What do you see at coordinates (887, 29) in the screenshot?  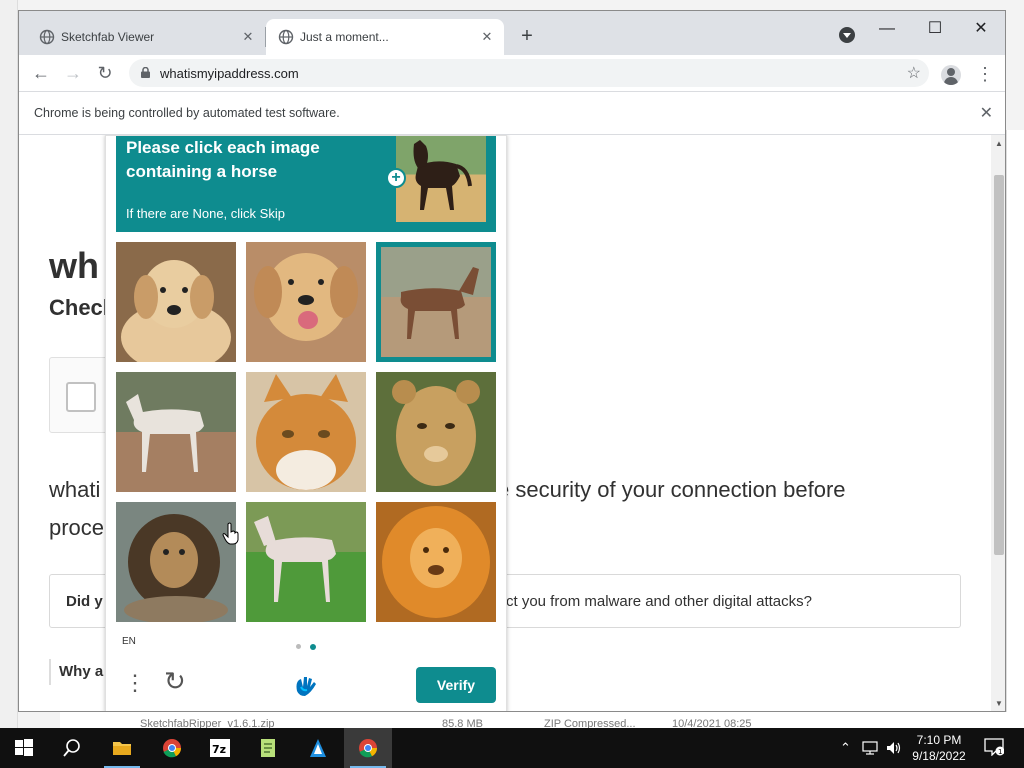 I see `minimize-button: —` at bounding box center [887, 29].